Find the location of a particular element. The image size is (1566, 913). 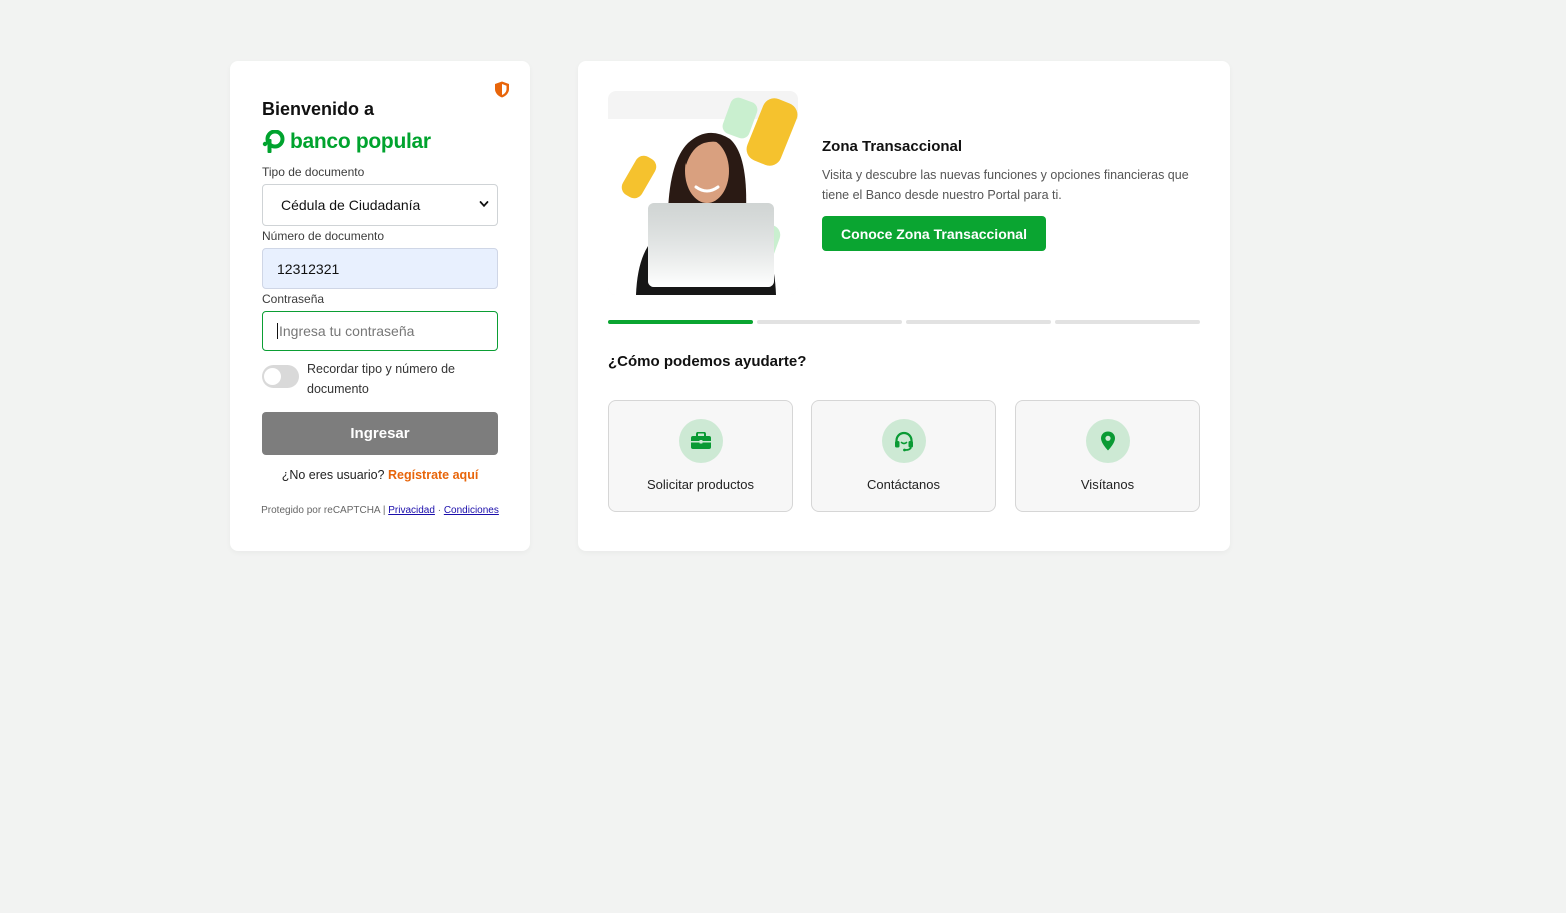

brand-logo: banco popular is located at coordinates (346, 142).